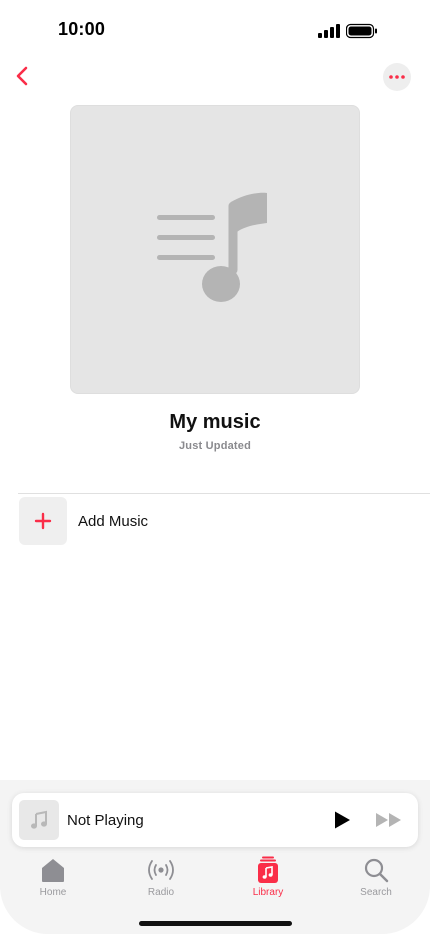 This screenshot has height=934, width=430. I want to click on music-note-icon, so click(39, 819).